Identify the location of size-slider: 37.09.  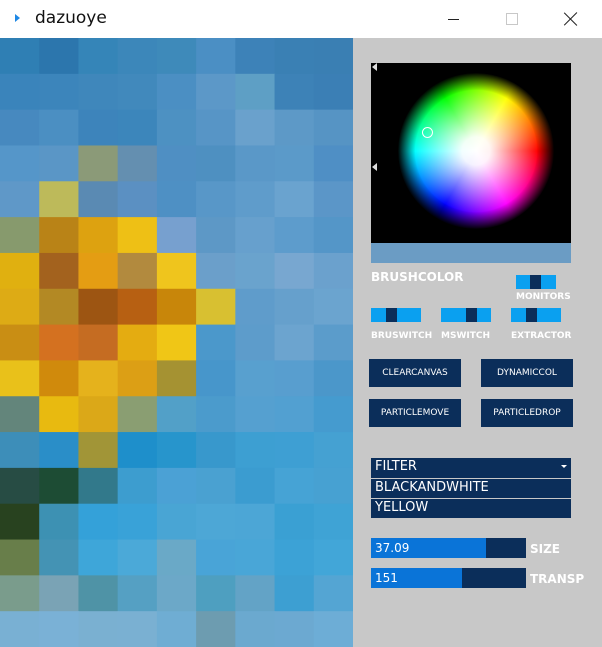
(448, 548).